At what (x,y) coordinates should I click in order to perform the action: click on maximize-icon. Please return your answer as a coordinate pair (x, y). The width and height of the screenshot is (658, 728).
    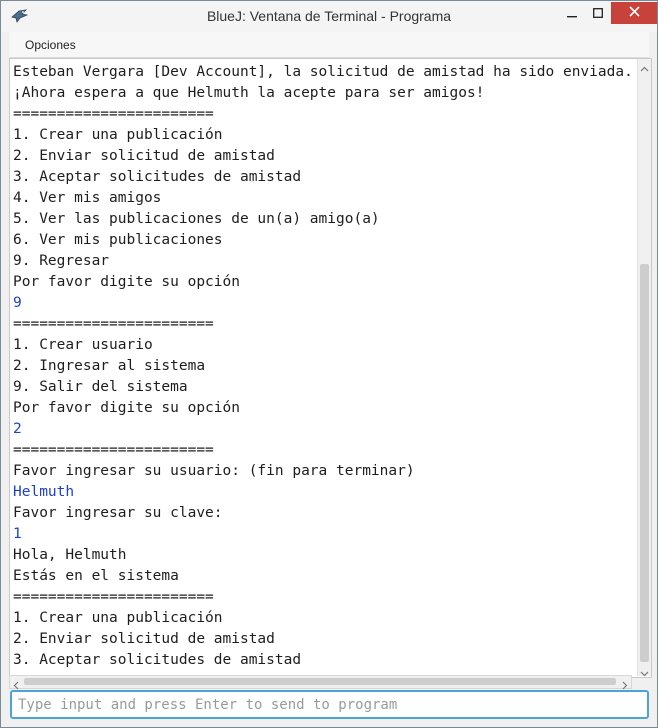
    Looking at the image, I should click on (598, 14).